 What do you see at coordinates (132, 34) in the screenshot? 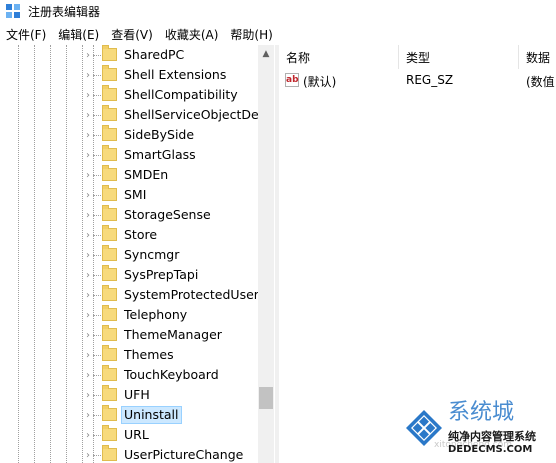
I see `menu-item: 查看(V)` at bounding box center [132, 34].